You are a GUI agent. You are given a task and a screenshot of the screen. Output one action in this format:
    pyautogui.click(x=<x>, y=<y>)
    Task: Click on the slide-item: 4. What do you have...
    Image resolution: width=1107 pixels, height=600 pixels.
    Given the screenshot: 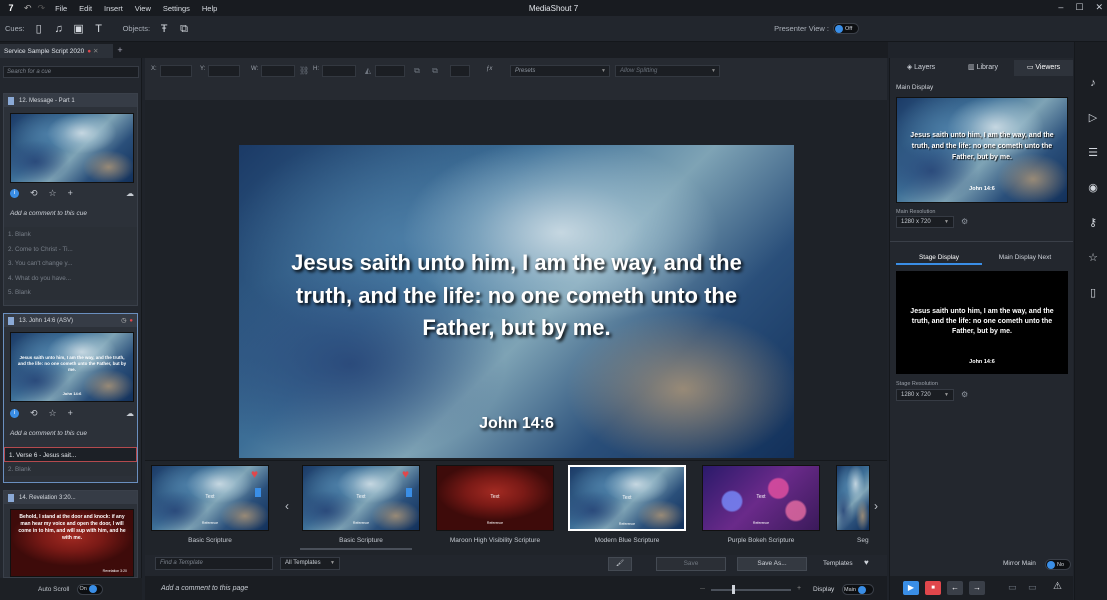 What is the action you would take?
    pyautogui.click(x=70, y=278)
    